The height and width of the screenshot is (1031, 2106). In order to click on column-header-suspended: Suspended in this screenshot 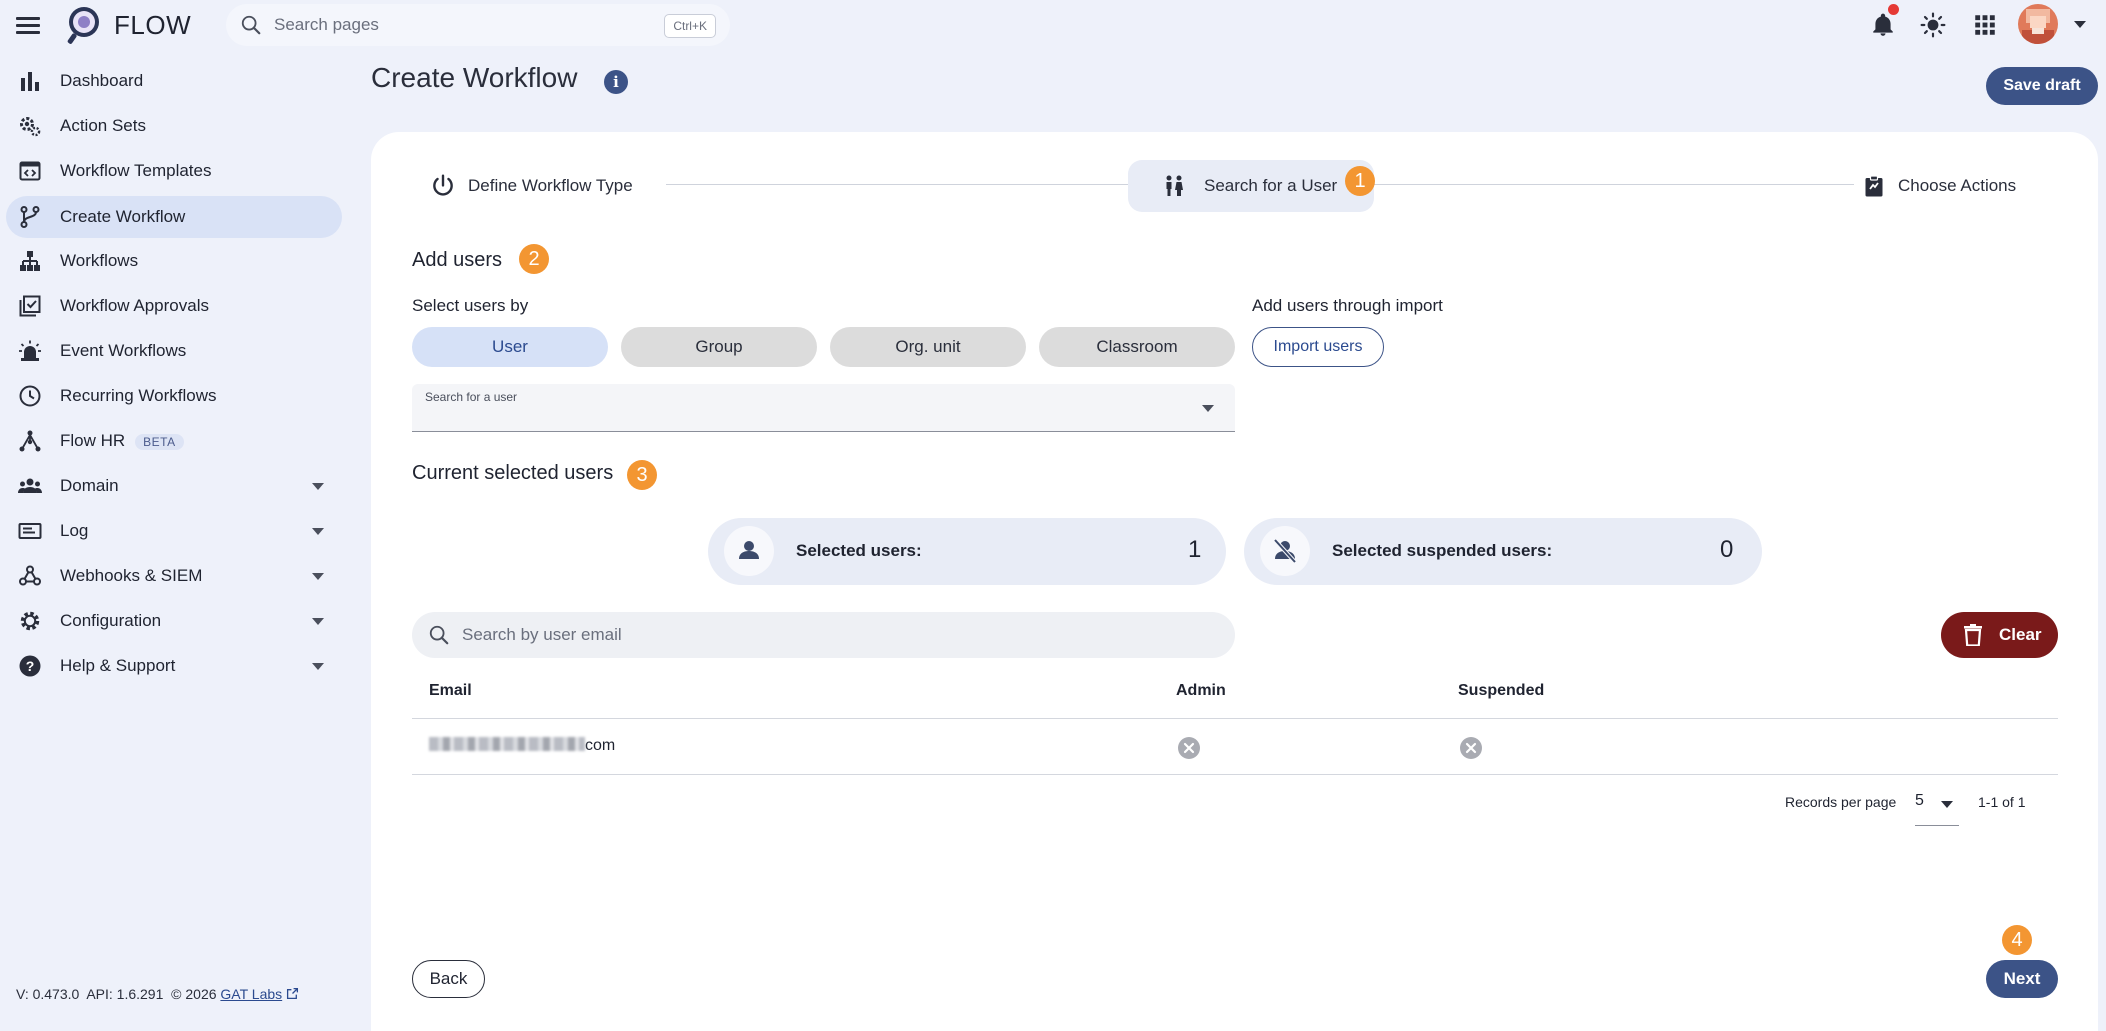, I will do `click(1501, 691)`.